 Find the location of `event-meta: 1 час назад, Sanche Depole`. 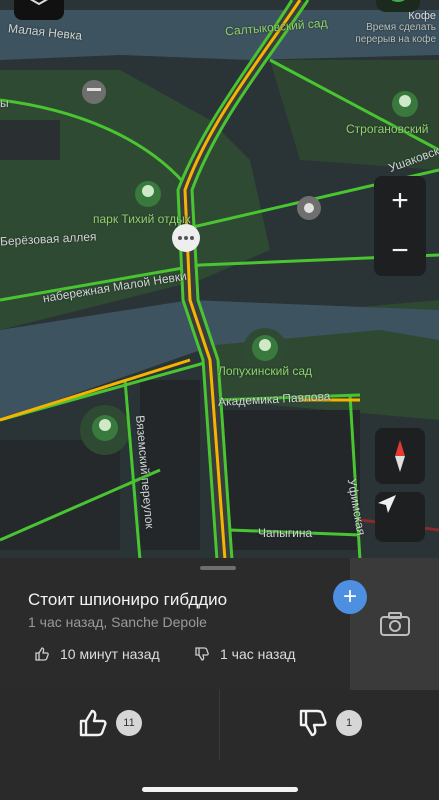

event-meta: 1 час назад, Sanche Depole is located at coordinates (117, 622).